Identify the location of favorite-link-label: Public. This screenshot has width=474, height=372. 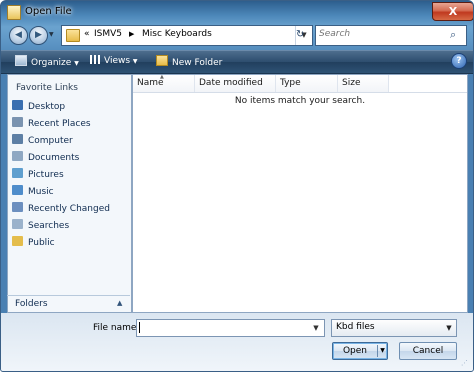
(41, 243).